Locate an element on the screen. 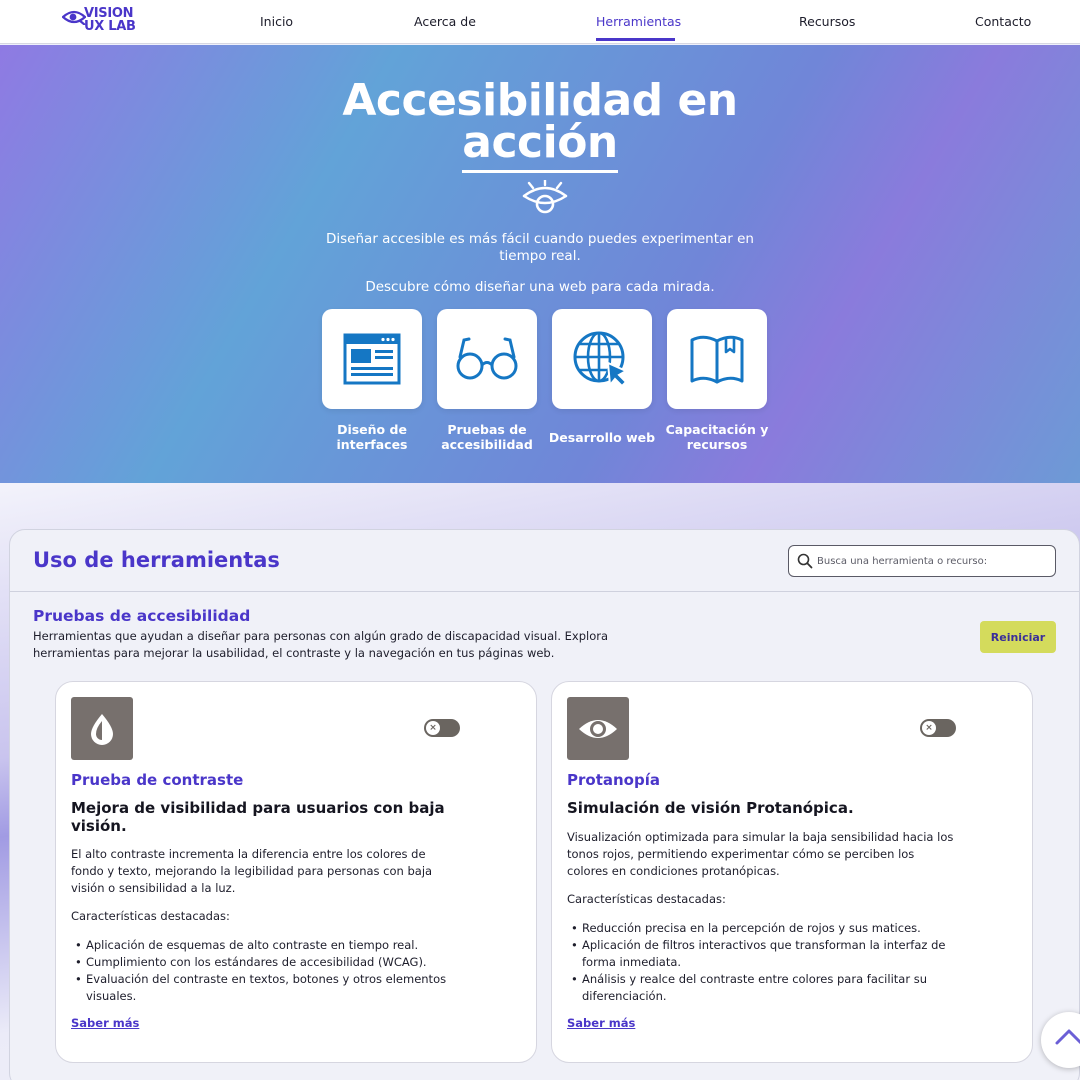 This screenshot has height=1080, width=1080. glasses-icon is located at coordinates (487, 358).